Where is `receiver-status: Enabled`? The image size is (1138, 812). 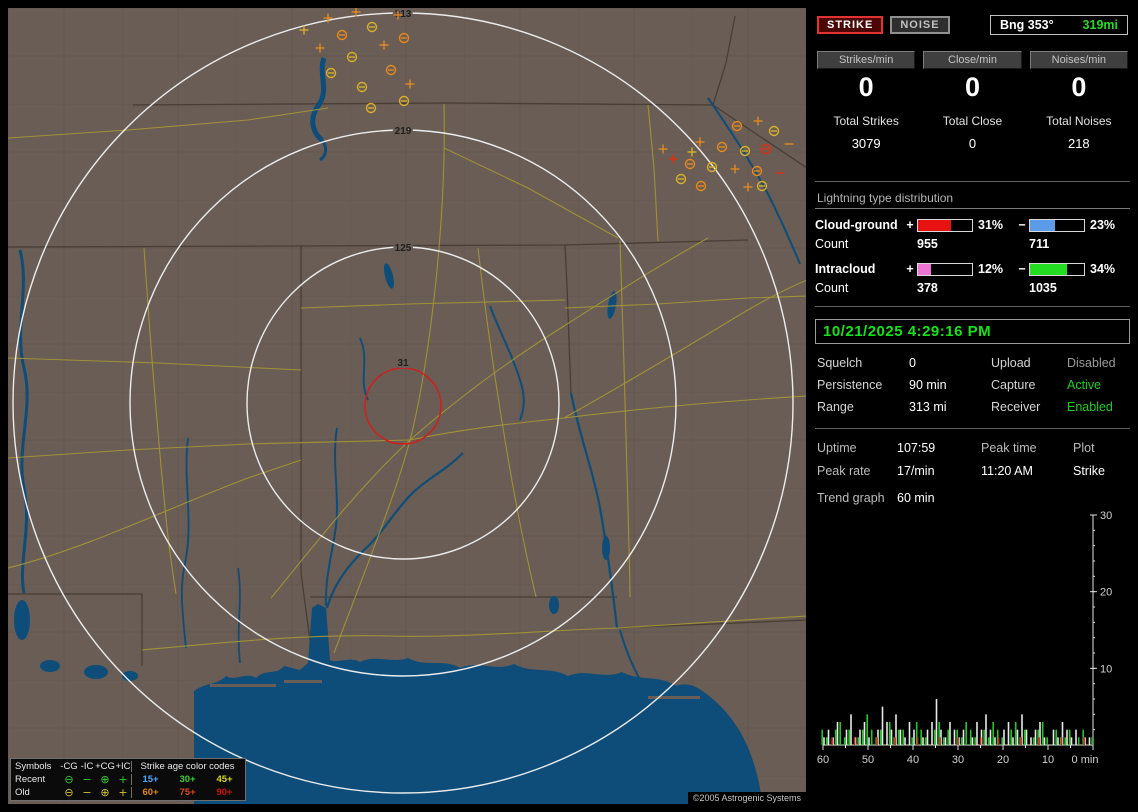 receiver-status: Enabled is located at coordinates (1090, 407).